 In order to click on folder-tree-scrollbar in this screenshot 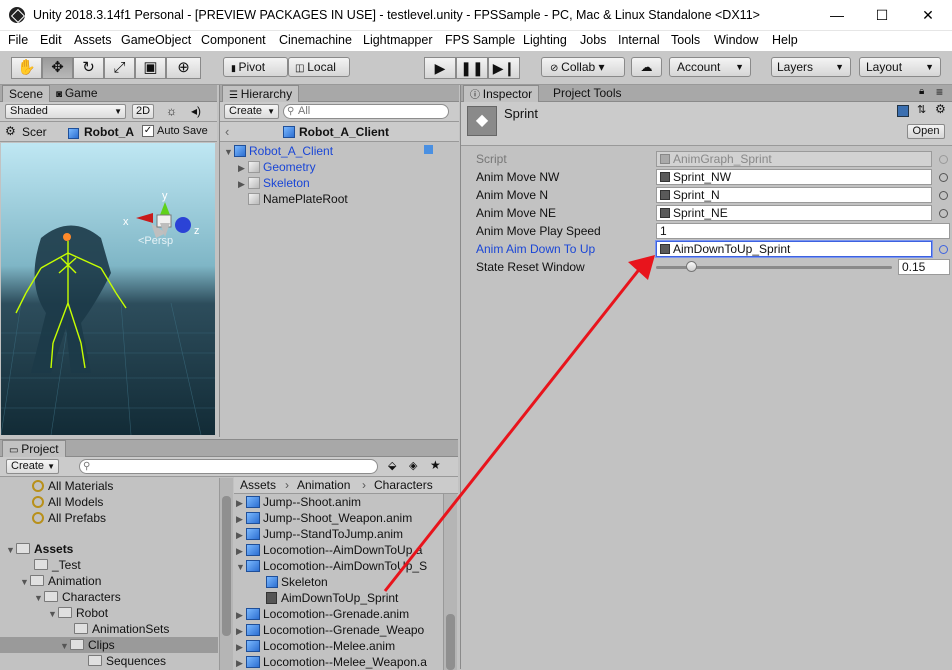, I will do `click(226, 574)`.